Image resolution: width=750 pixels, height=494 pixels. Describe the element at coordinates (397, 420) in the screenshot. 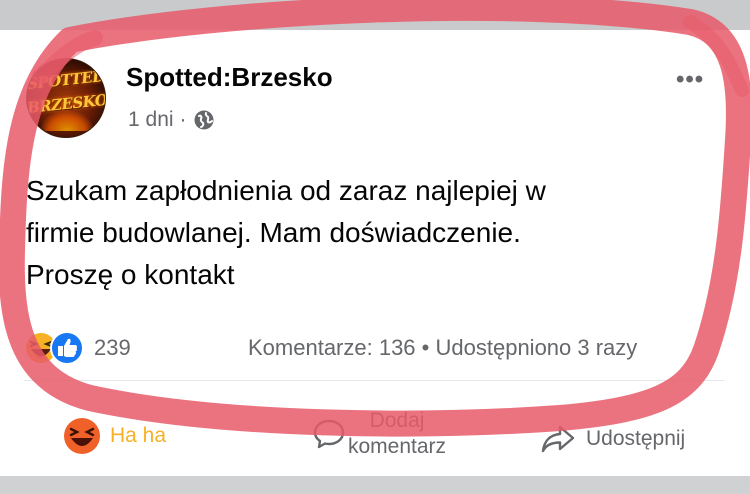

I see `comment-label-line-1: Dodaj` at that location.